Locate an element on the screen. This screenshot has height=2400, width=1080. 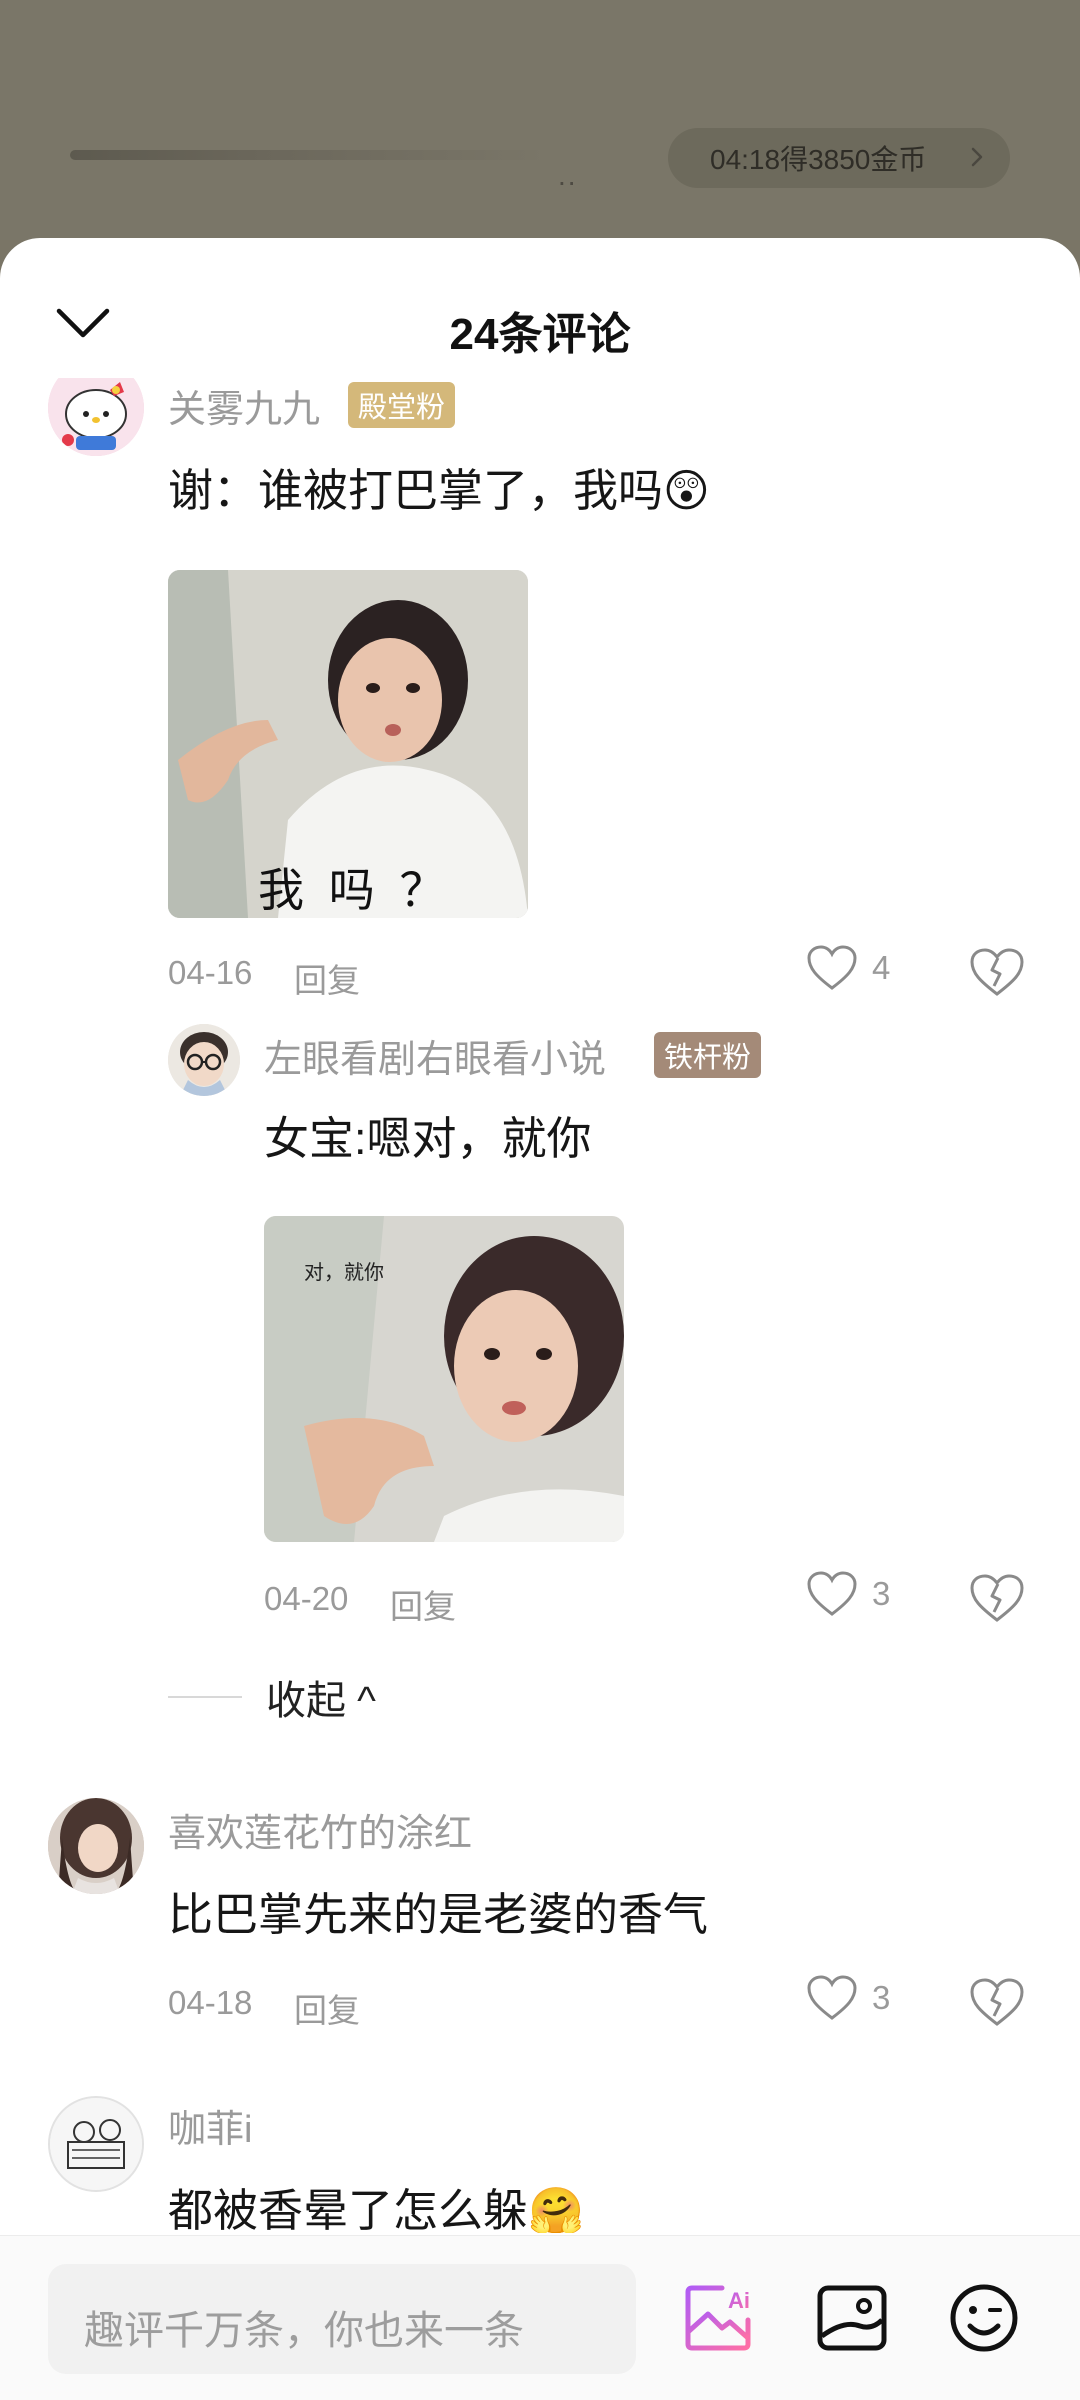
like-count: 4 is located at coordinates (881, 967).